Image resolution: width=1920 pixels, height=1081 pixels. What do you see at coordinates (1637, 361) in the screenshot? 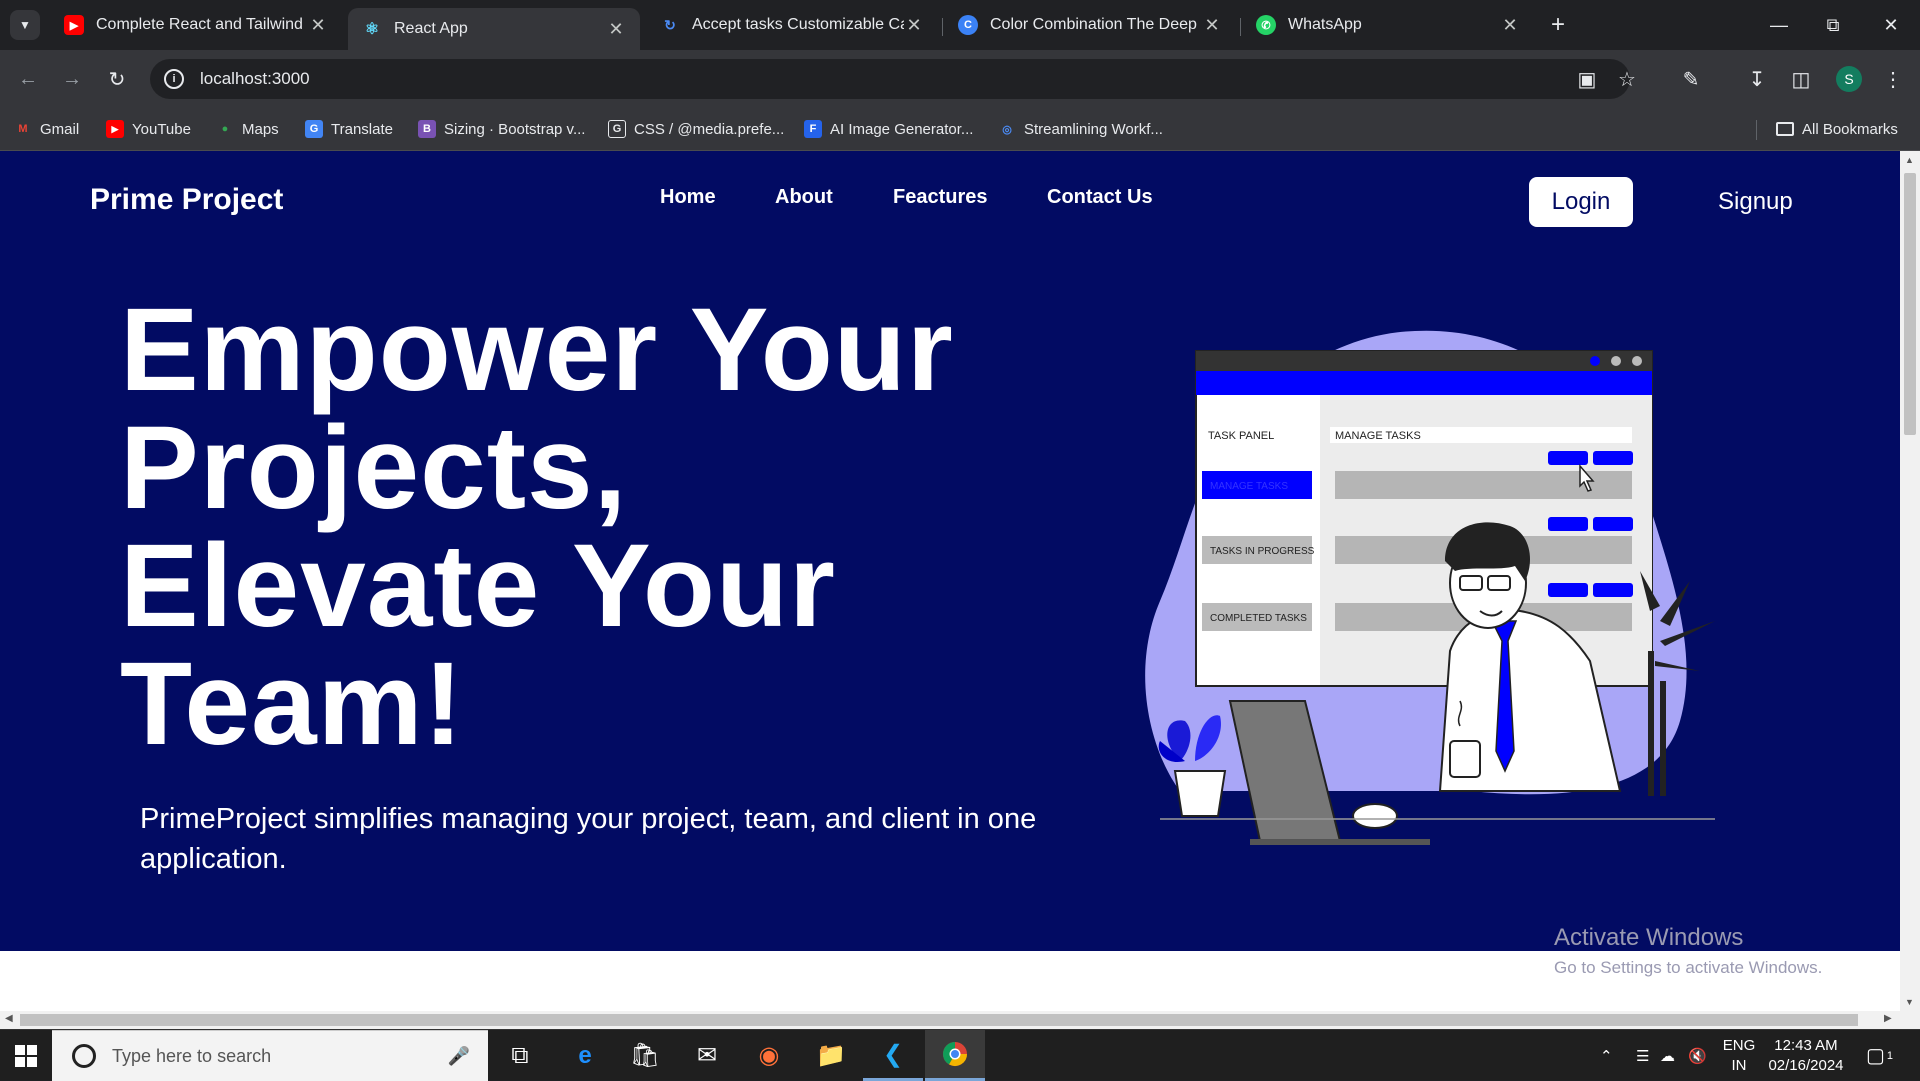
I see `window-dot` at bounding box center [1637, 361].